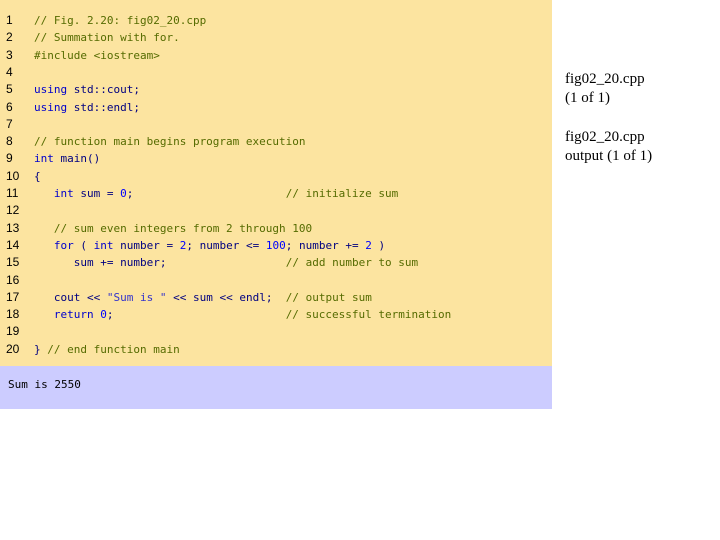 This screenshot has width=720, height=540. What do you see at coordinates (107, 349) in the screenshot?
I see `code-text: } // end function main` at bounding box center [107, 349].